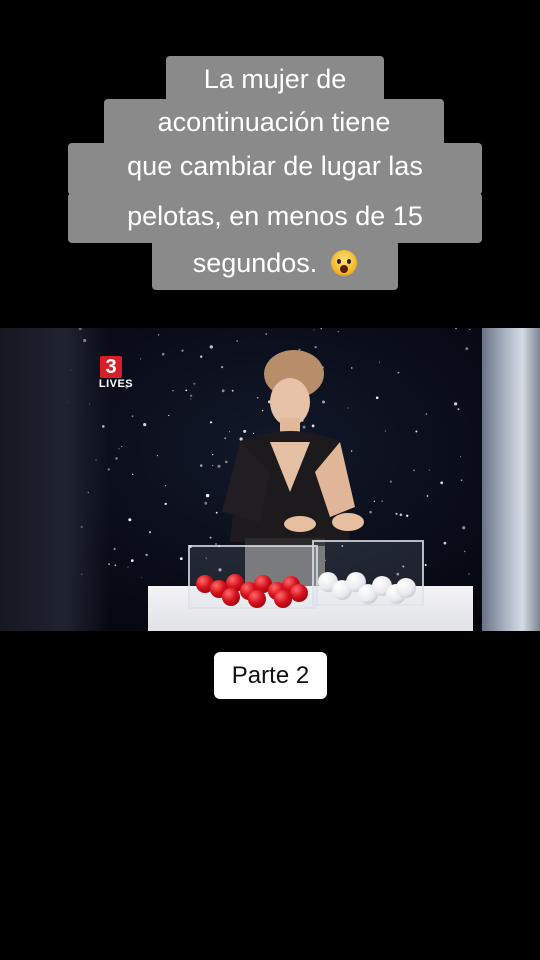 Image resolution: width=540 pixels, height=960 pixels. I want to click on part-label-badge: Parte 2, so click(270, 675).